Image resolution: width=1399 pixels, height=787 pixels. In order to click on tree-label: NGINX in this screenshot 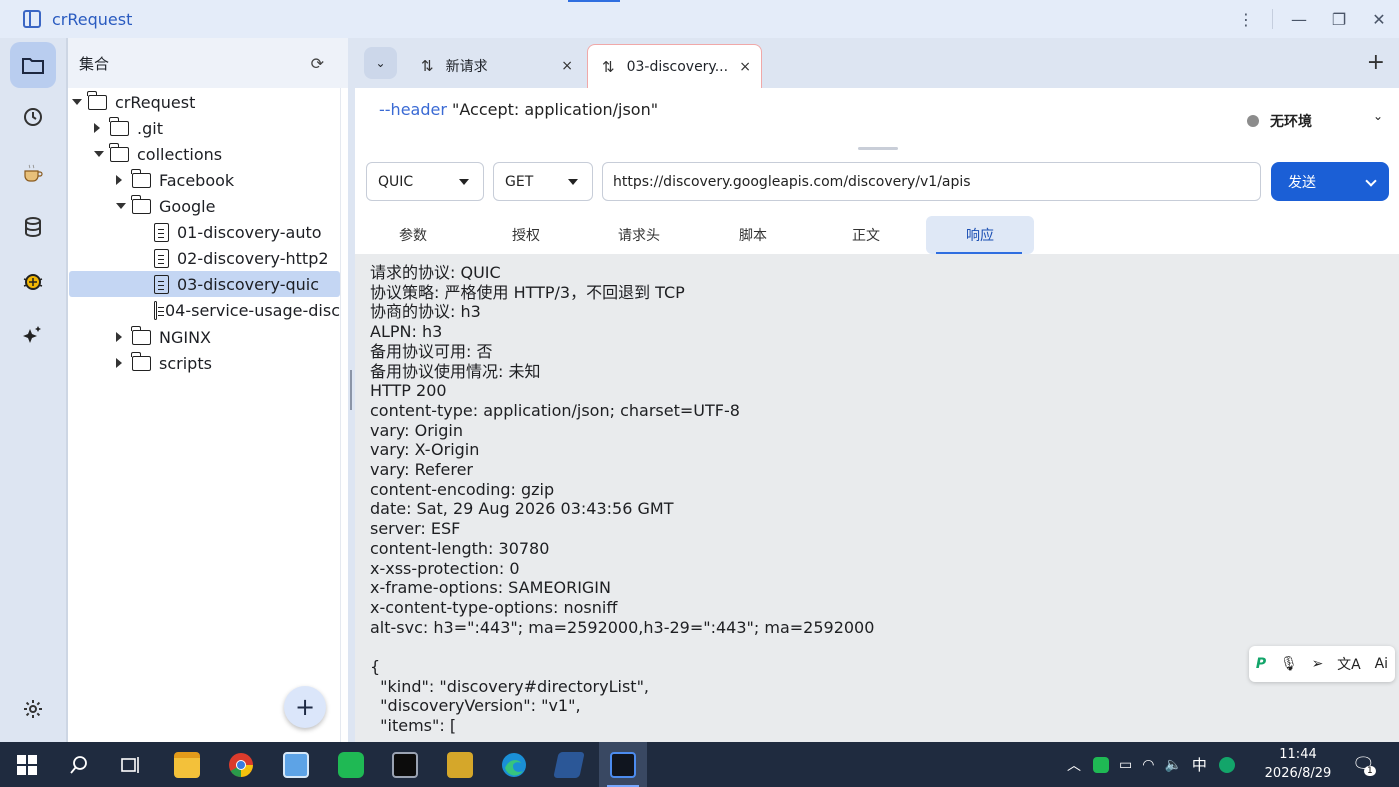, I will do `click(185, 337)`.